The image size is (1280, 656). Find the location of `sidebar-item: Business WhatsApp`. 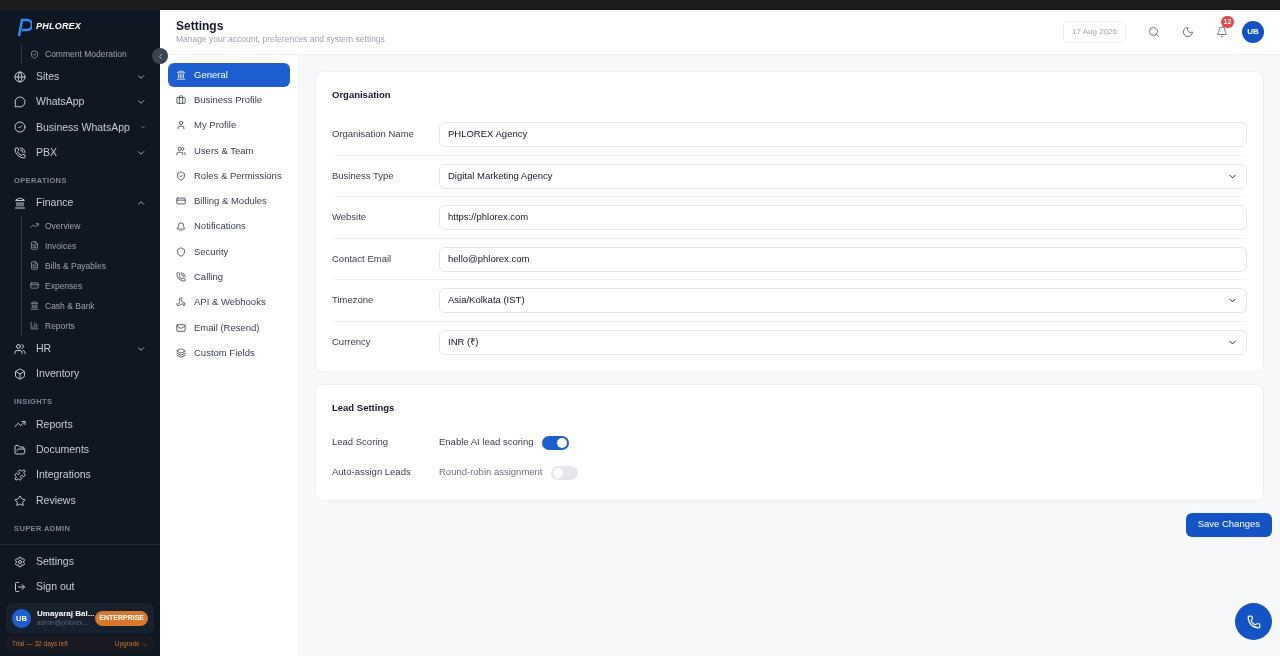

sidebar-item: Business WhatsApp is located at coordinates (80, 127).